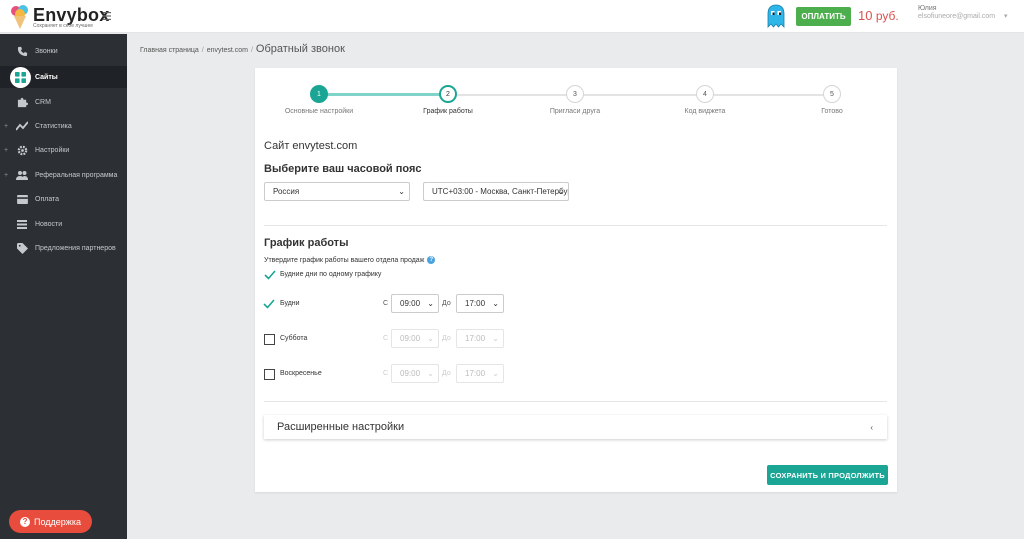 The image size is (1024, 539). I want to click on sidebar-item-settings: + Настройки, so click(63, 150).